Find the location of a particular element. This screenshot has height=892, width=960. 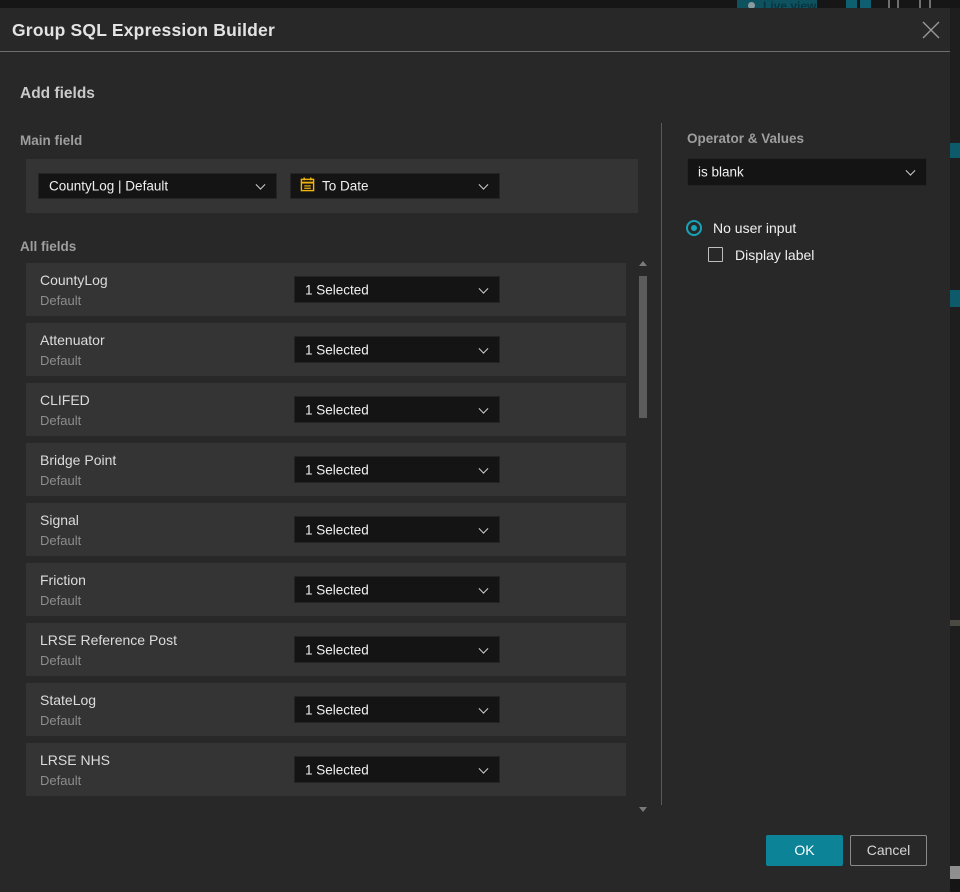

field-row: LRSE Reference Post Default 1 Selected is located at coordinates (326, 649).